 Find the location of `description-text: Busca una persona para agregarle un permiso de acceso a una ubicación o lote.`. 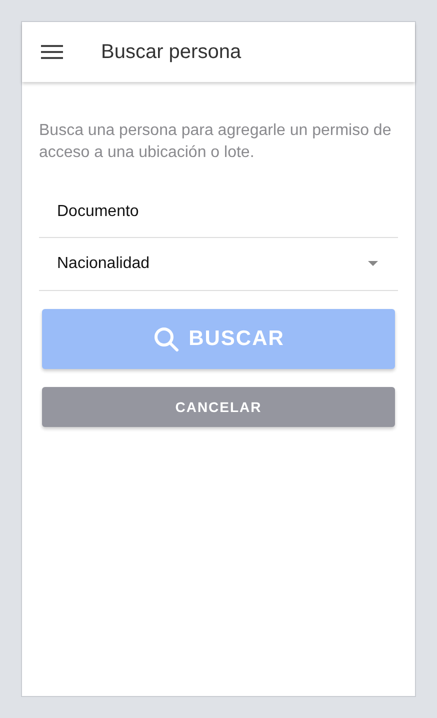

description-text: Busca una persona para agregarle un permiso de acceso a una ubicación o lote. is located at coordinates (215, 142).